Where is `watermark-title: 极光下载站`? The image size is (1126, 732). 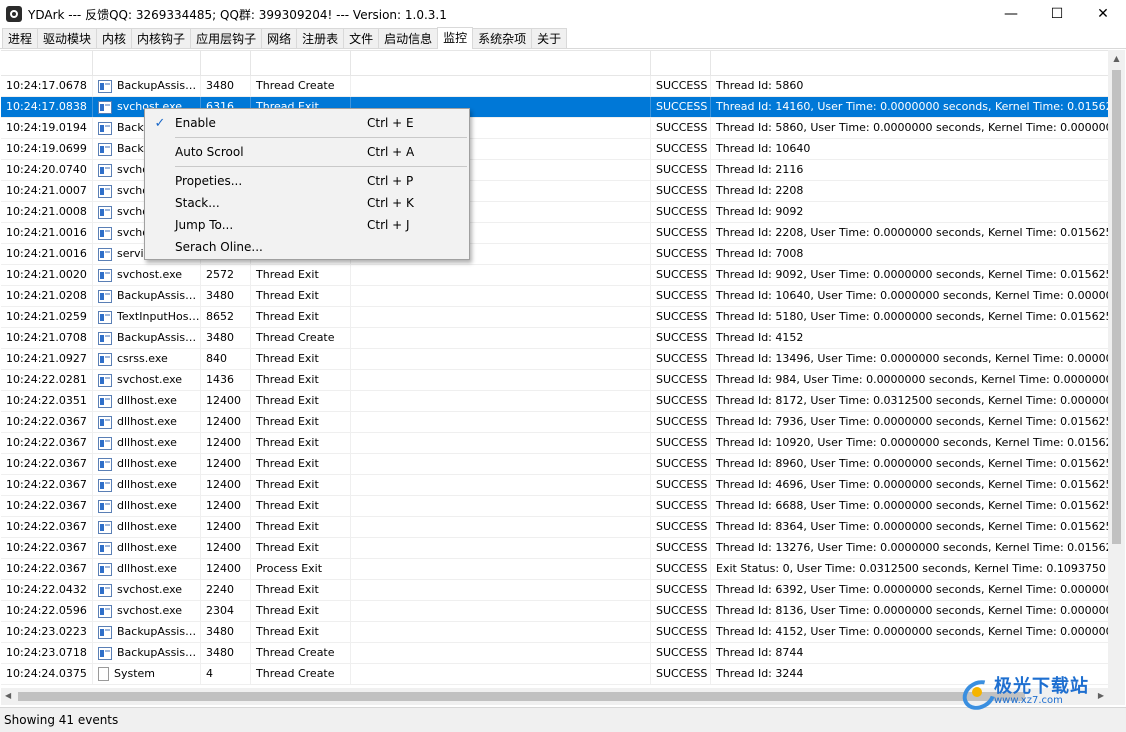
watermark-title: 极光下载站 is located at coordinates (1041, 686).